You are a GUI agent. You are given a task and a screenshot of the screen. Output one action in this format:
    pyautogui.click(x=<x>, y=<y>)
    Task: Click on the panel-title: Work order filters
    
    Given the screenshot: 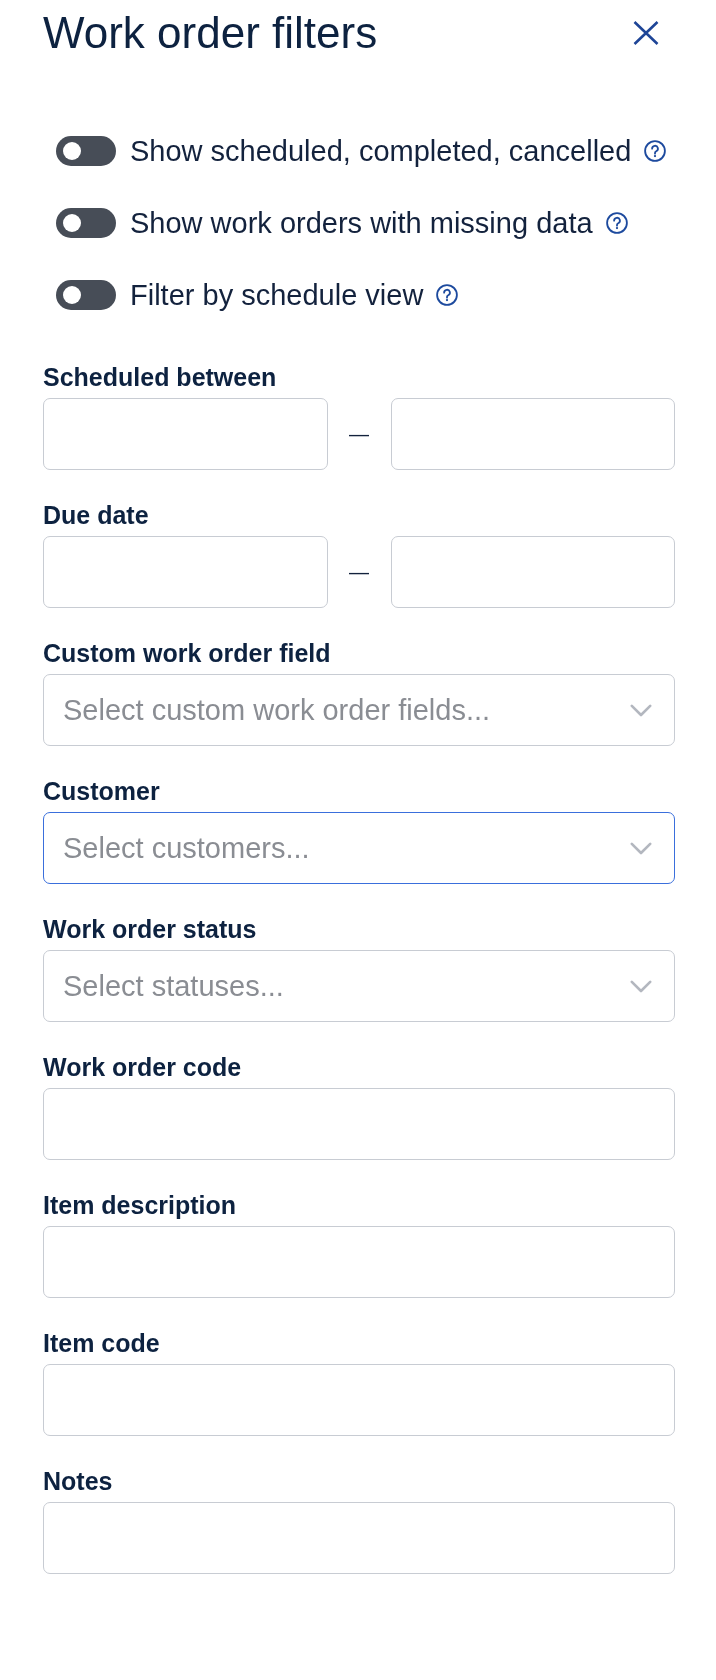 What is the action you would take?
    pyautogui.click(x=210, y=33)
    